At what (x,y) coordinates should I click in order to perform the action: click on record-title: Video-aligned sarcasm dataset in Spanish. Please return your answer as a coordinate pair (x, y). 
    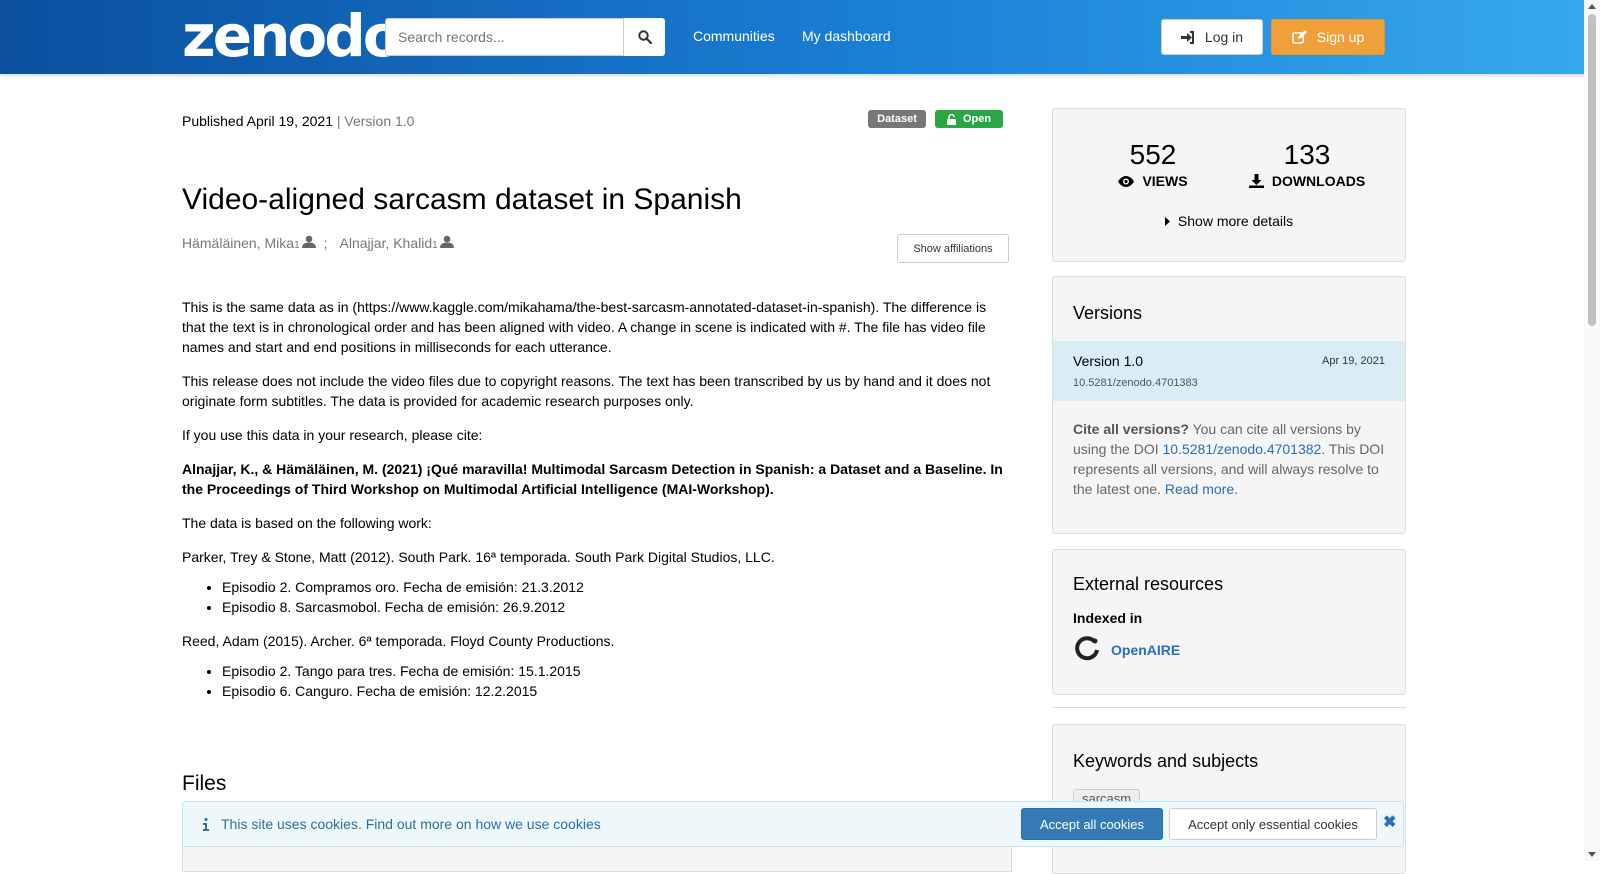
    Looking at the image, I should click on (462, 199).